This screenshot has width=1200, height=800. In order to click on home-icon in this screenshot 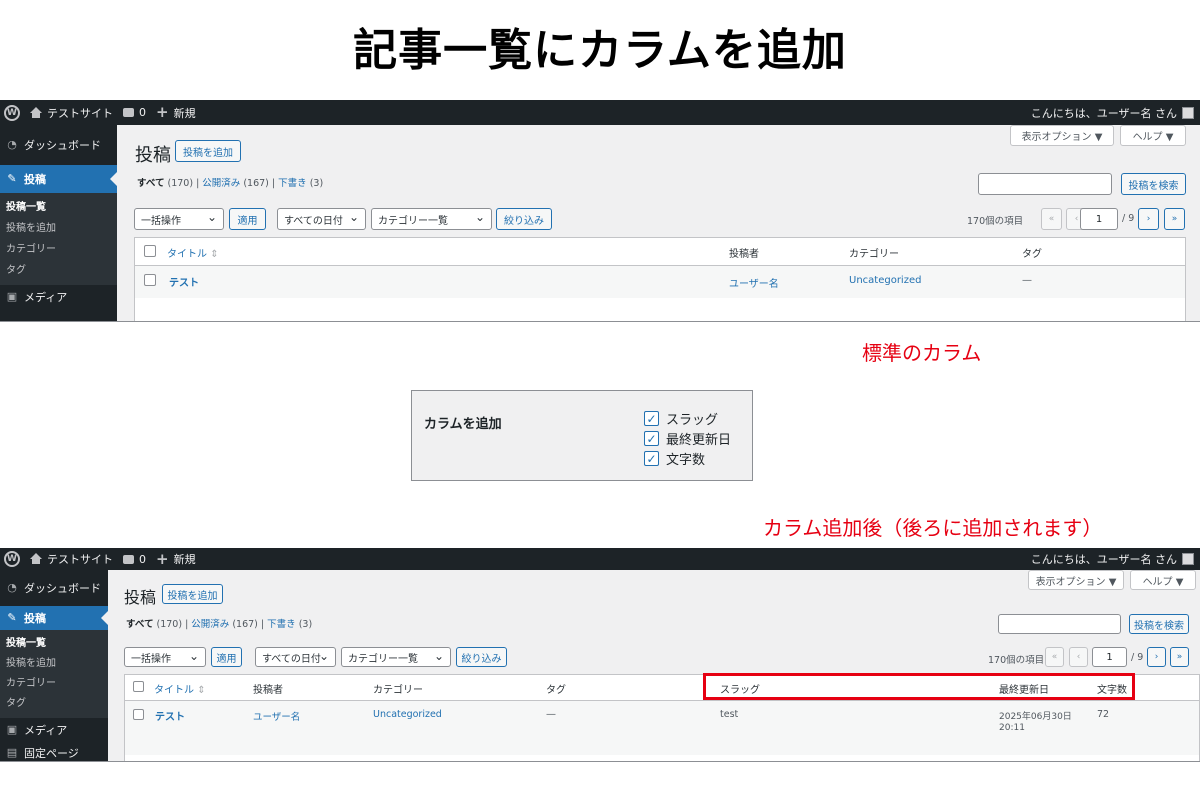, I will do `click(36, 112)`.